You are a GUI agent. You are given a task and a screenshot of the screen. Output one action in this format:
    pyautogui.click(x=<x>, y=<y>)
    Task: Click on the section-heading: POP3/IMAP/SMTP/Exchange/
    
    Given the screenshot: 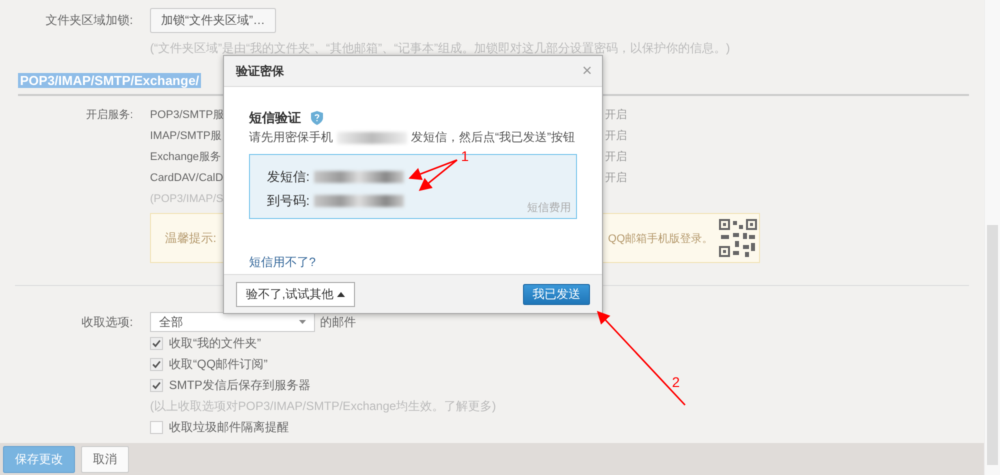 What is the action you would take?
    pyautogui.click(x=110, y=80)
    